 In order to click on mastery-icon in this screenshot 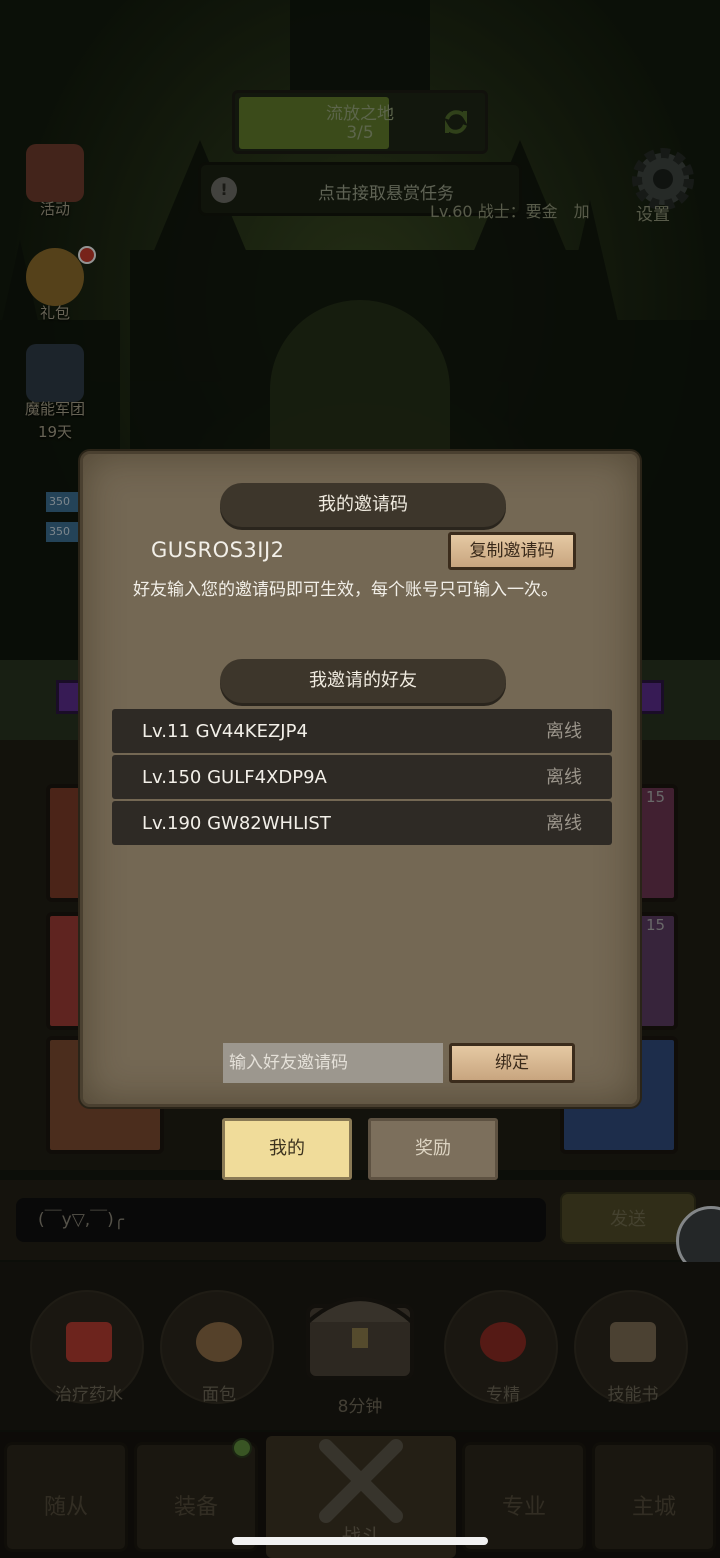, I will do `click(503, 1342)`.